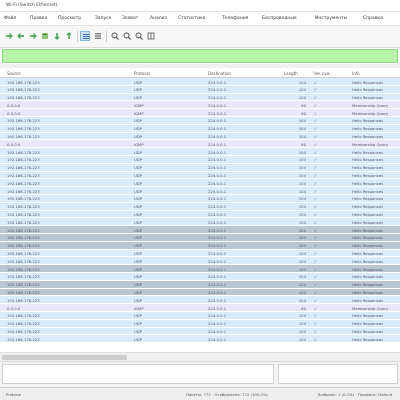  Describe the element at coordinates (373, 18) in the screenshot. I see `menu-help: Справка` at that location.